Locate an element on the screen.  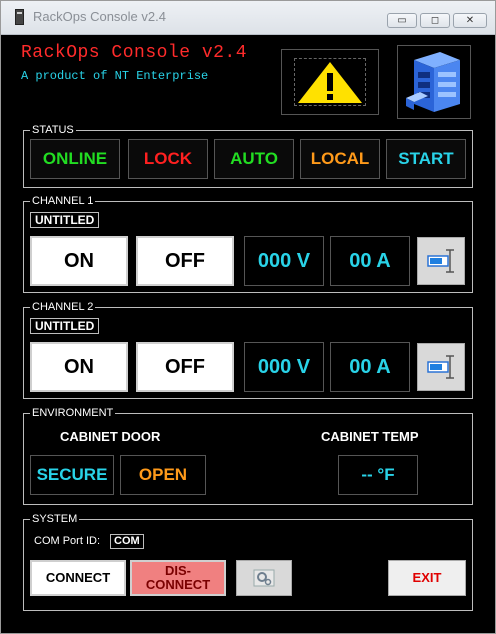
connect-button: CONNECT is located at coordinates (78, 578).